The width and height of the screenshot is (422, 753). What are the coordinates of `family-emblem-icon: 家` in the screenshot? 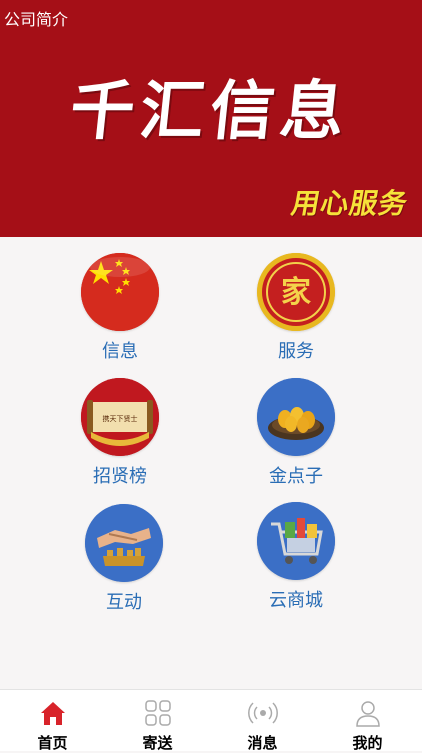 It's located at (296, 292).